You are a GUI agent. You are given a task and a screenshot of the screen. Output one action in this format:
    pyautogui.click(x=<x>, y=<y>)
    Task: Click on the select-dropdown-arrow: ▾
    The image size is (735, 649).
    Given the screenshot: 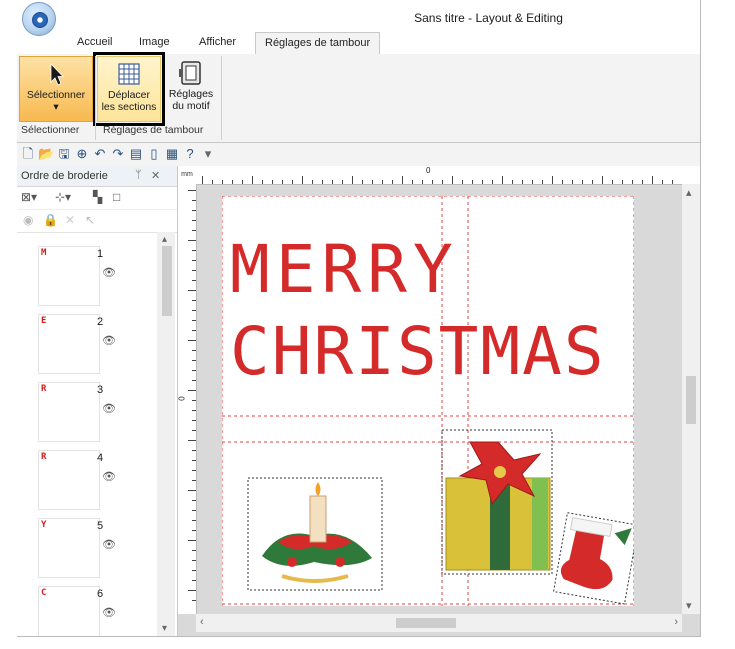 What is the action you would take?
    pyautogui.click(x=56, y=107)
    